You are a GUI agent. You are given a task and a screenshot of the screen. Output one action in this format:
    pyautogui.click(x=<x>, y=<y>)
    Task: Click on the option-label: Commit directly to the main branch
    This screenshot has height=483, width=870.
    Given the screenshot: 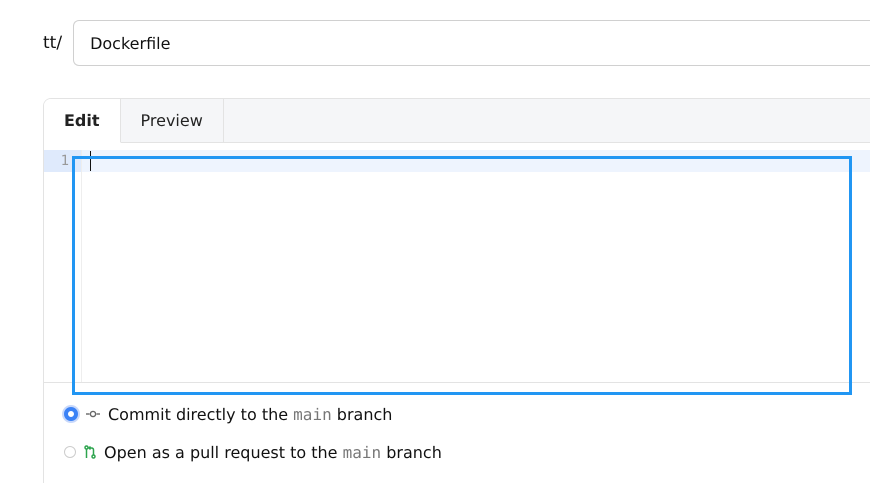 What is the action you would take?
    pyautogui.click(x=250, y=414)
    